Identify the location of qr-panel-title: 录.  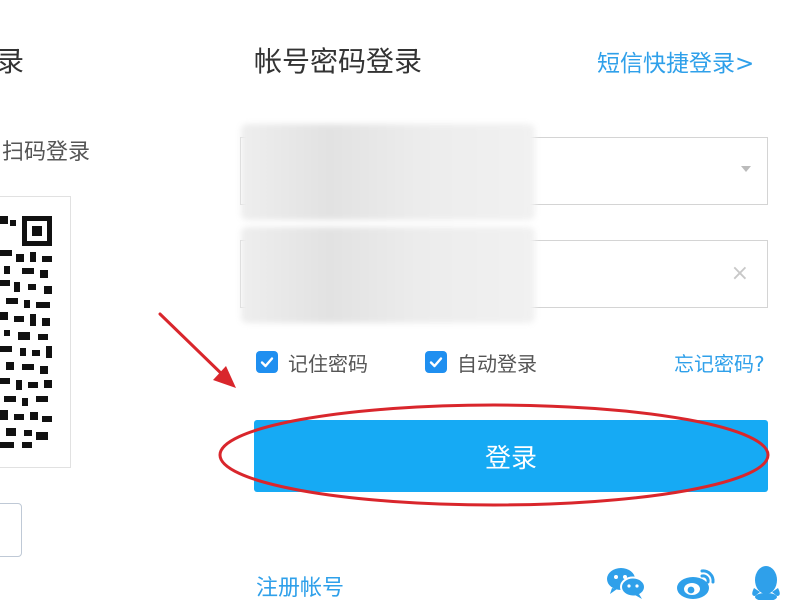
(12, 61).